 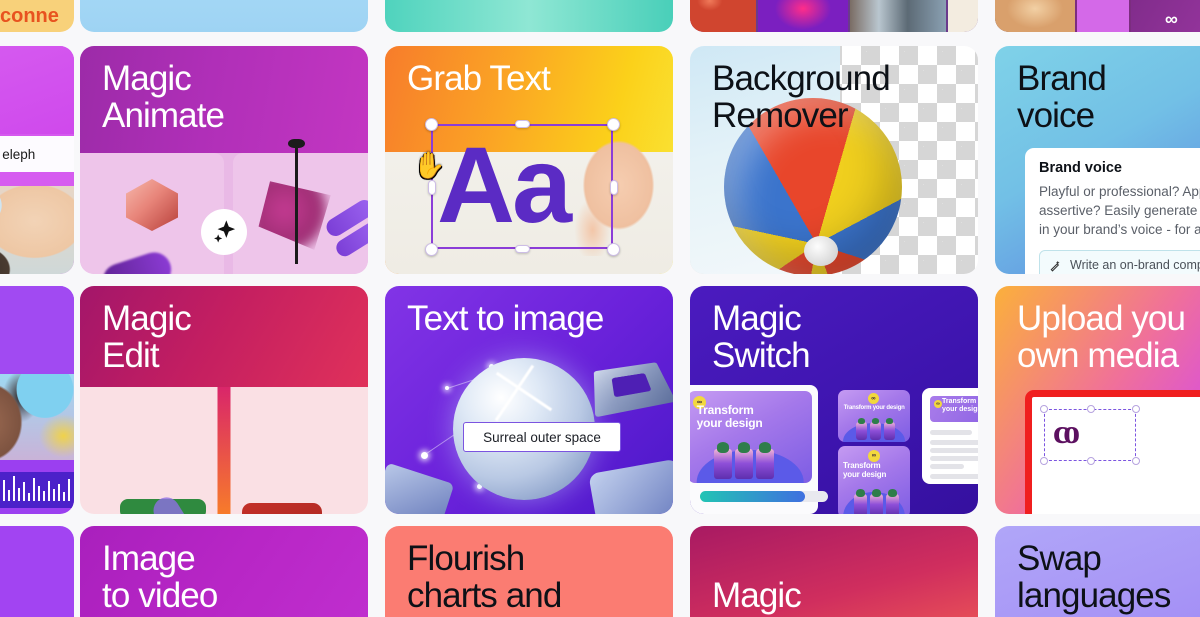 I want to click on upload-canvas-frame: co, so click(x=1112, y=452).